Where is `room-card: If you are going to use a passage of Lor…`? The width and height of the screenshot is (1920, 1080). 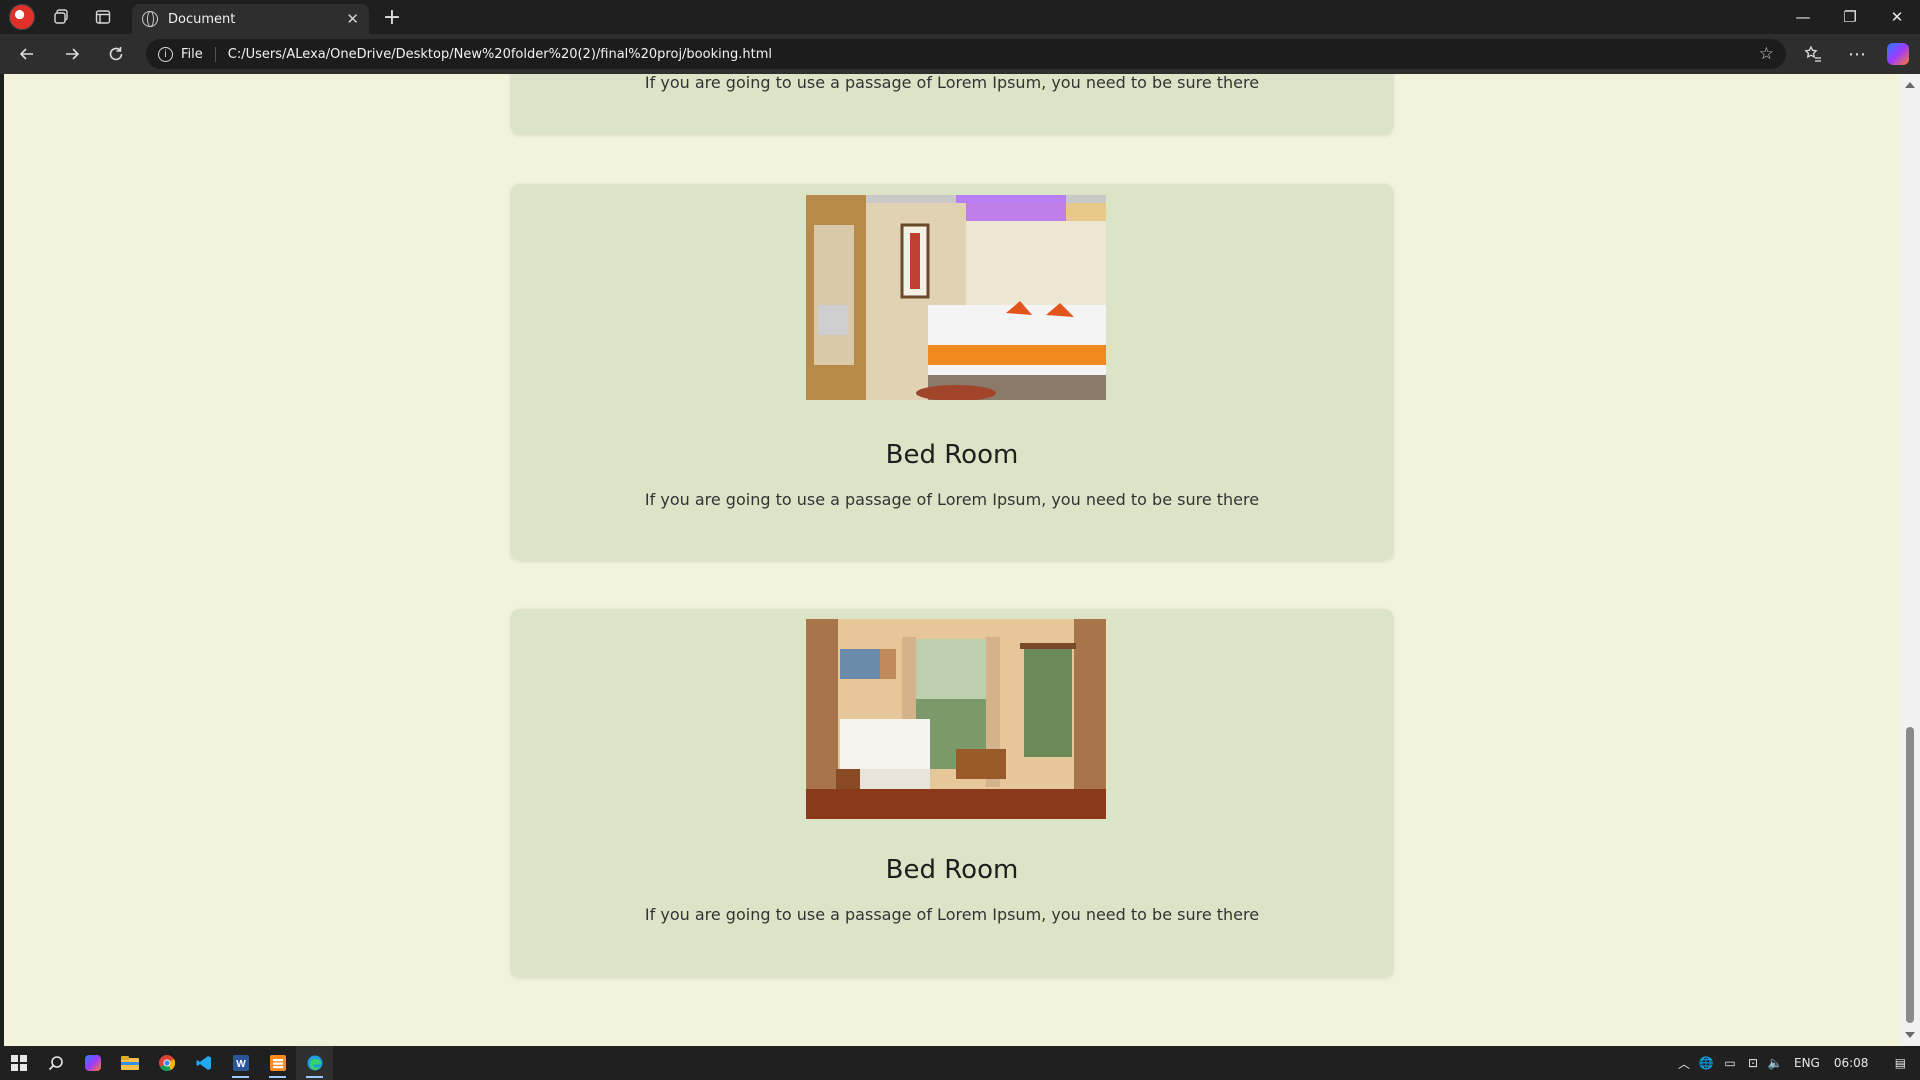
room-card: If you are going to use a passage of Lor… is located at coordinates (952, 104).